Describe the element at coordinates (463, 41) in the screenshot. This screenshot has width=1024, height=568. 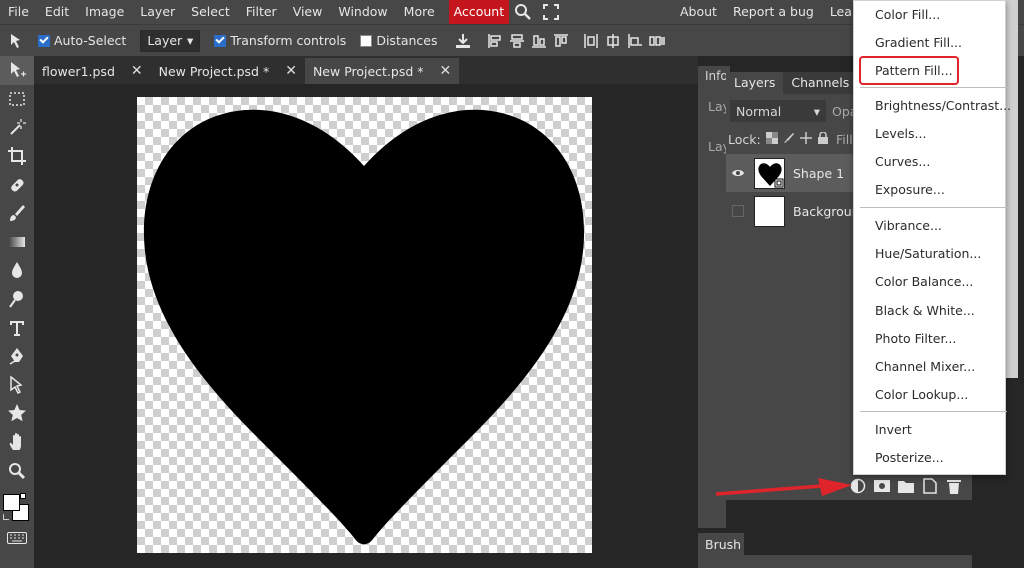
I see `download-icon` at that location.